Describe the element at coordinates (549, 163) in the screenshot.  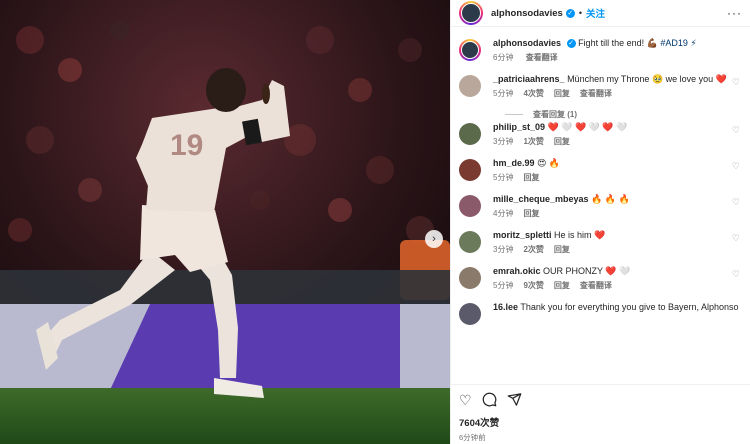
I see `comment-text: 😍 🔥` at that location.